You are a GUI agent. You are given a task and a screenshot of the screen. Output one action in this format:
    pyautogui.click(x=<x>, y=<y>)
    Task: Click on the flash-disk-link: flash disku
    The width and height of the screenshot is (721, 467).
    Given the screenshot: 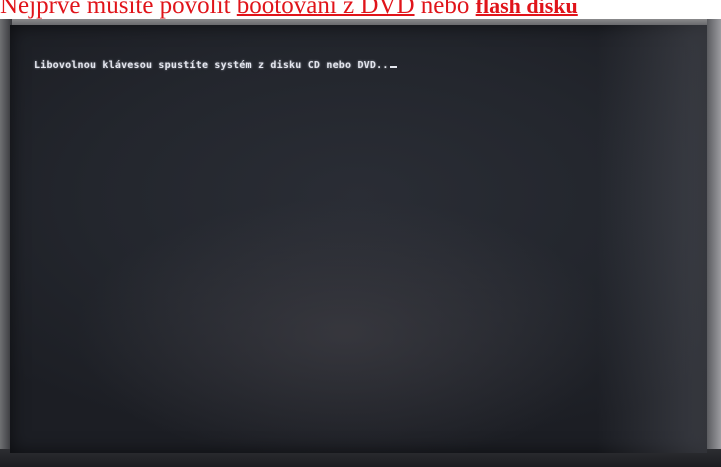 What is the action you would take?
    pyautogui.click(x=527, y=9)
    